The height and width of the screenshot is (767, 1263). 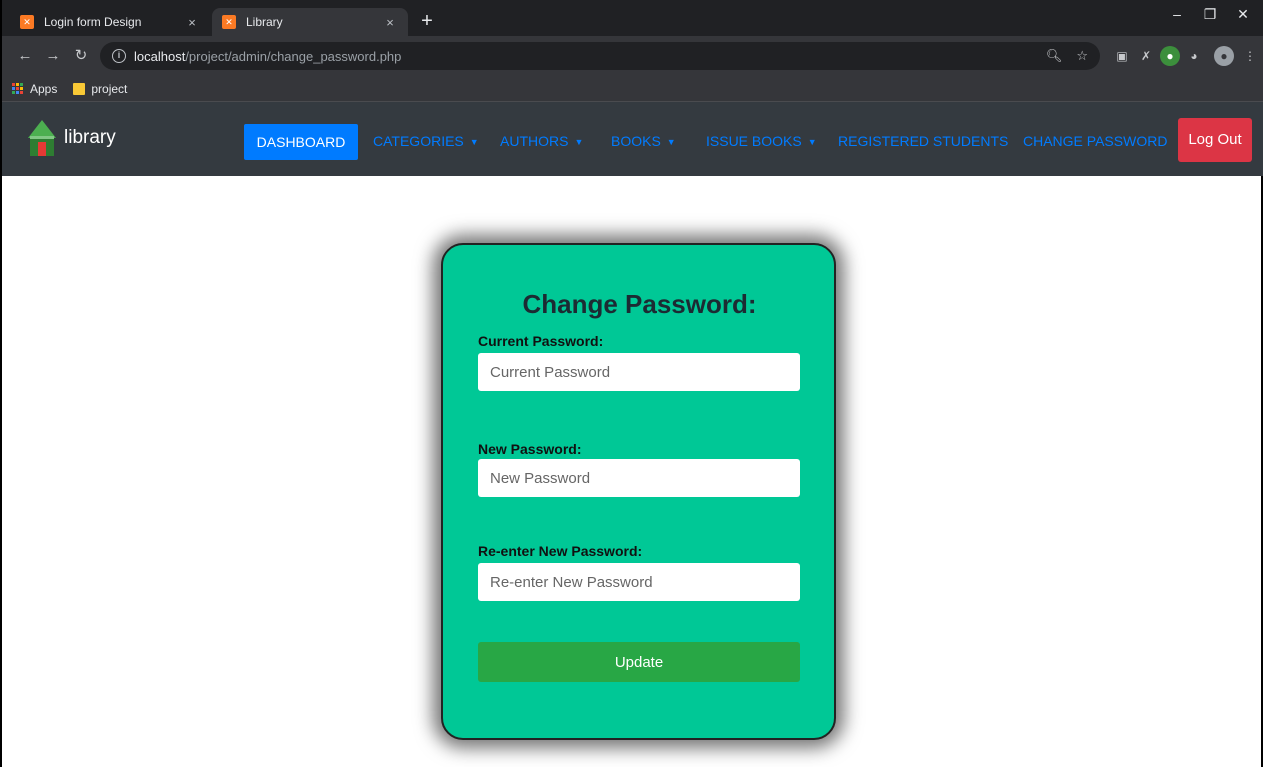 What do you see at coordinates (1215, 140) in the screenshot?
I see `logout-button: Log Out` at bounding box center [1215, 140].